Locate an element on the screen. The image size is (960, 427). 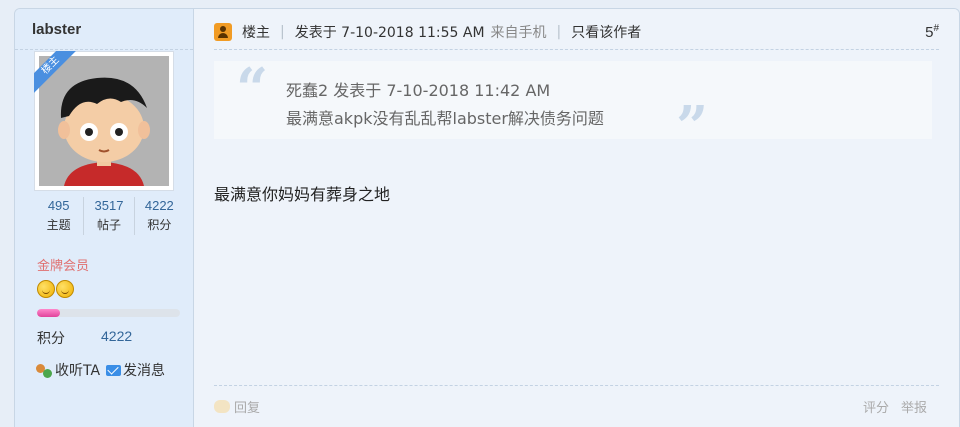
floor-number: 5# is located at coordinates (932, 32).